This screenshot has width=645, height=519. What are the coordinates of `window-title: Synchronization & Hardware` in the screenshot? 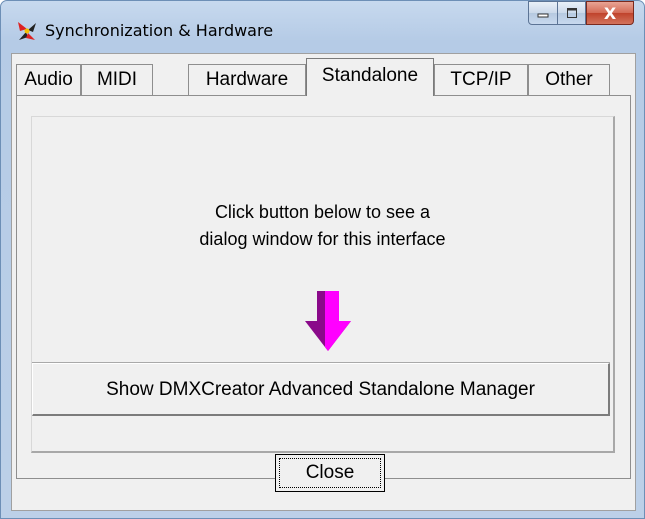 It's located at (159, 30).